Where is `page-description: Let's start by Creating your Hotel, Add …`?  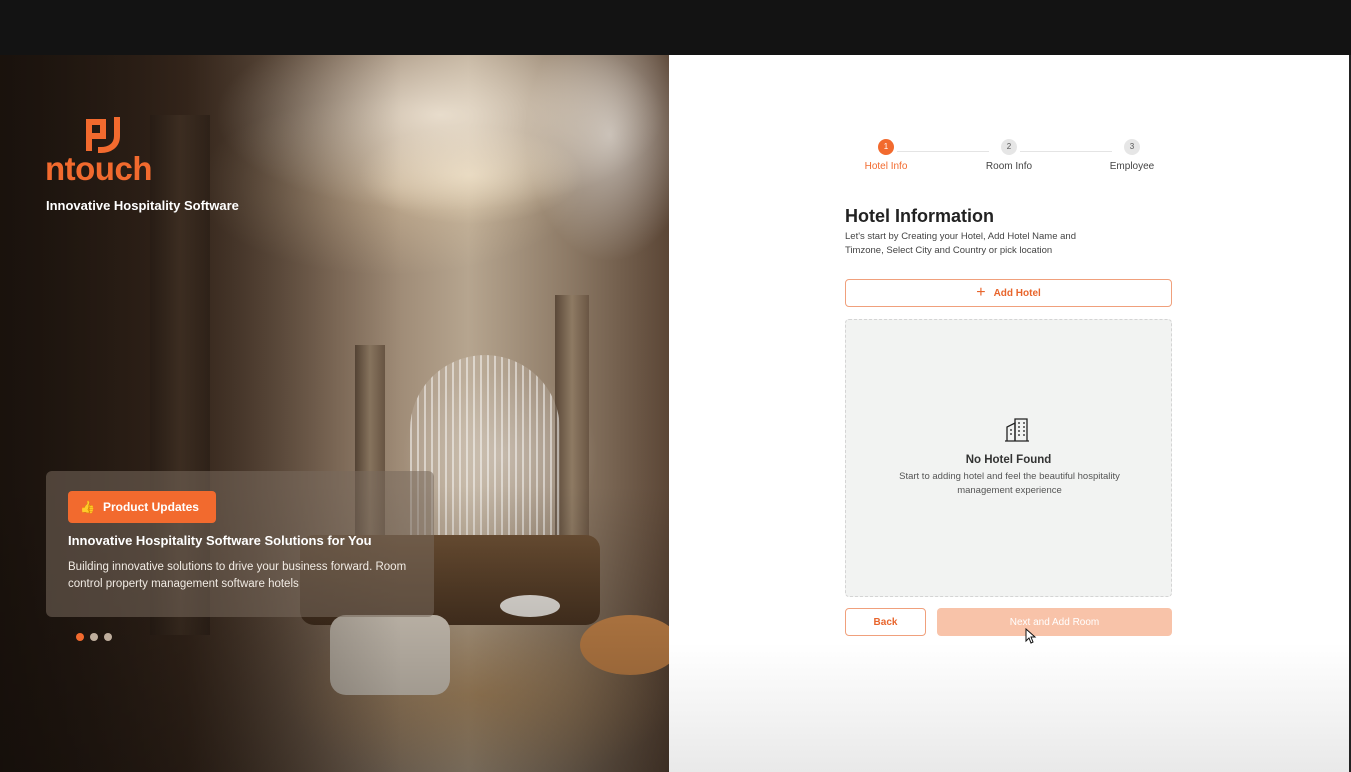 page-description: Let's start by Creating your Hotel, Add … is located at coordinates (960, 243).